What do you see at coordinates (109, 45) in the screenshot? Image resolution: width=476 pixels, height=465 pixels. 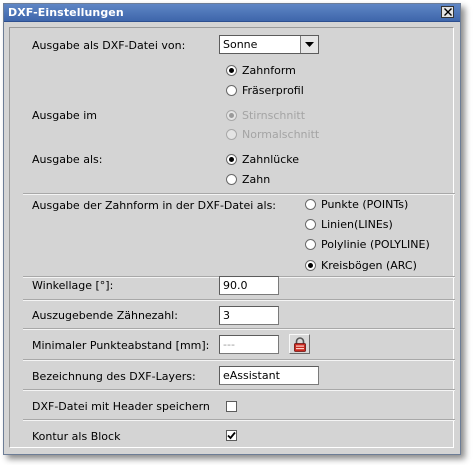 I see `export-source-label: Ausgabe als DXF-Datei von:` at bounding box center [109, 45].